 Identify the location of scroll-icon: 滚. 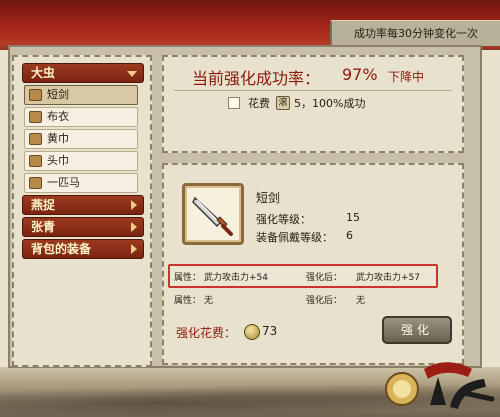
(283, 103).